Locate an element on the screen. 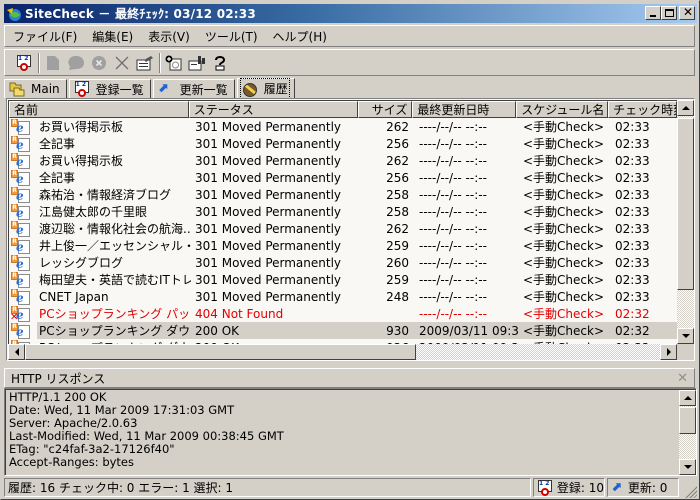 The image size is (700, 500). delete-button is located at coordinates (122, 63).